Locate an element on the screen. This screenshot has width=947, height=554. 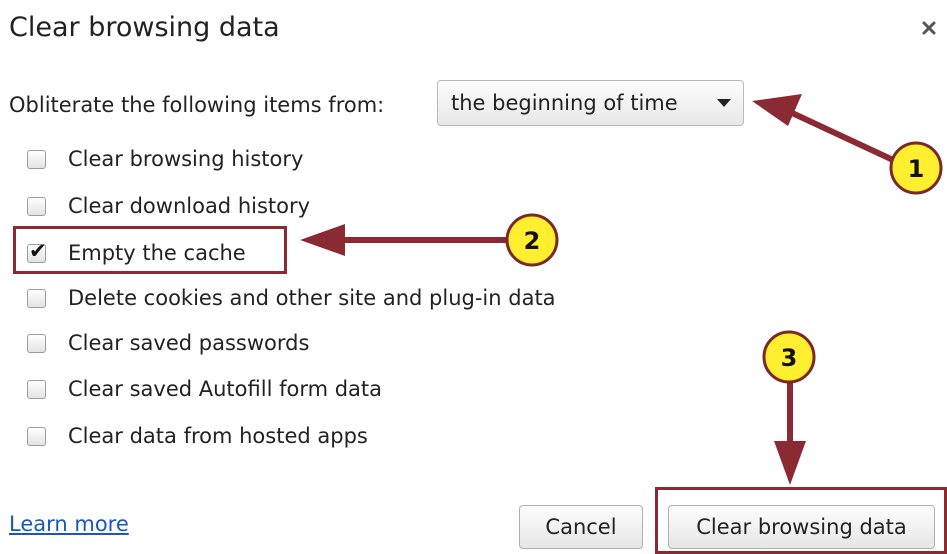
checkbox-delete-cookies is located at coordinates (36, 298).